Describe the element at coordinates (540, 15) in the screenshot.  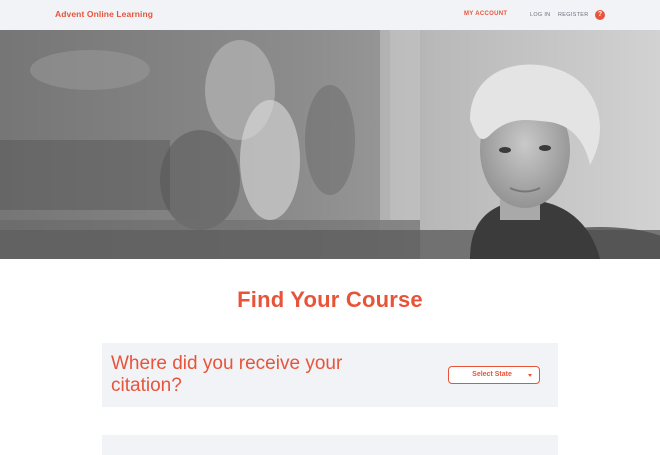
I see `login-link: LOG IN` at that location.